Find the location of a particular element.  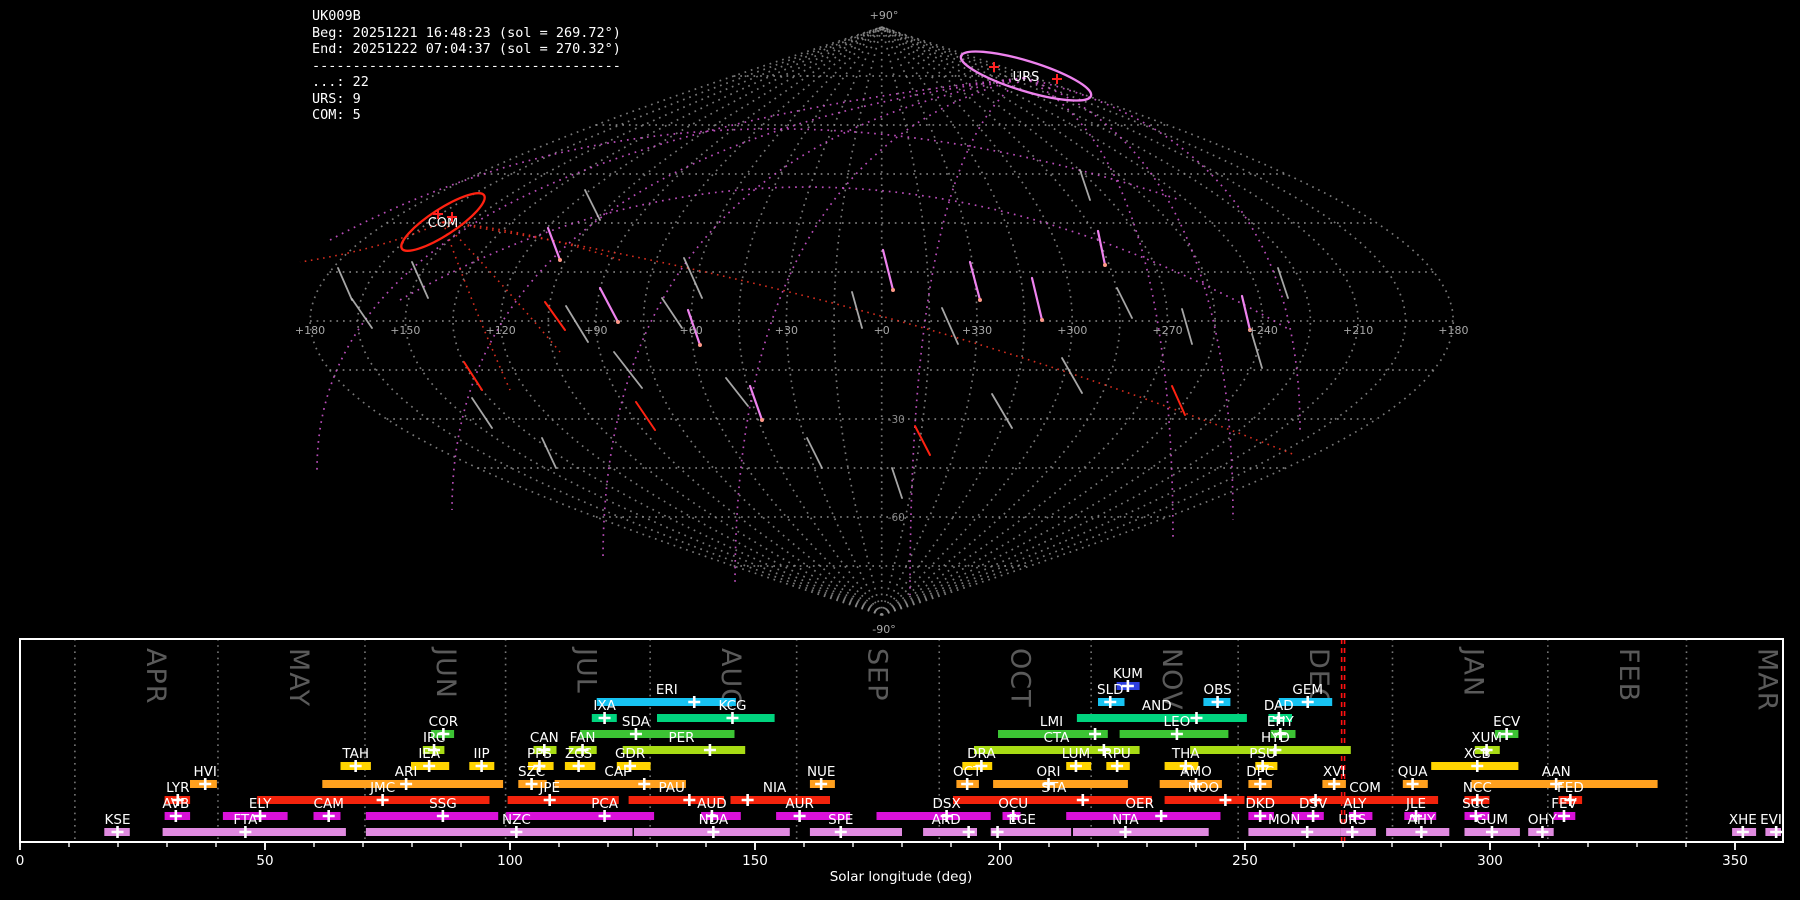

lon-label-+30: +30 is located at coordinates (786, 330).